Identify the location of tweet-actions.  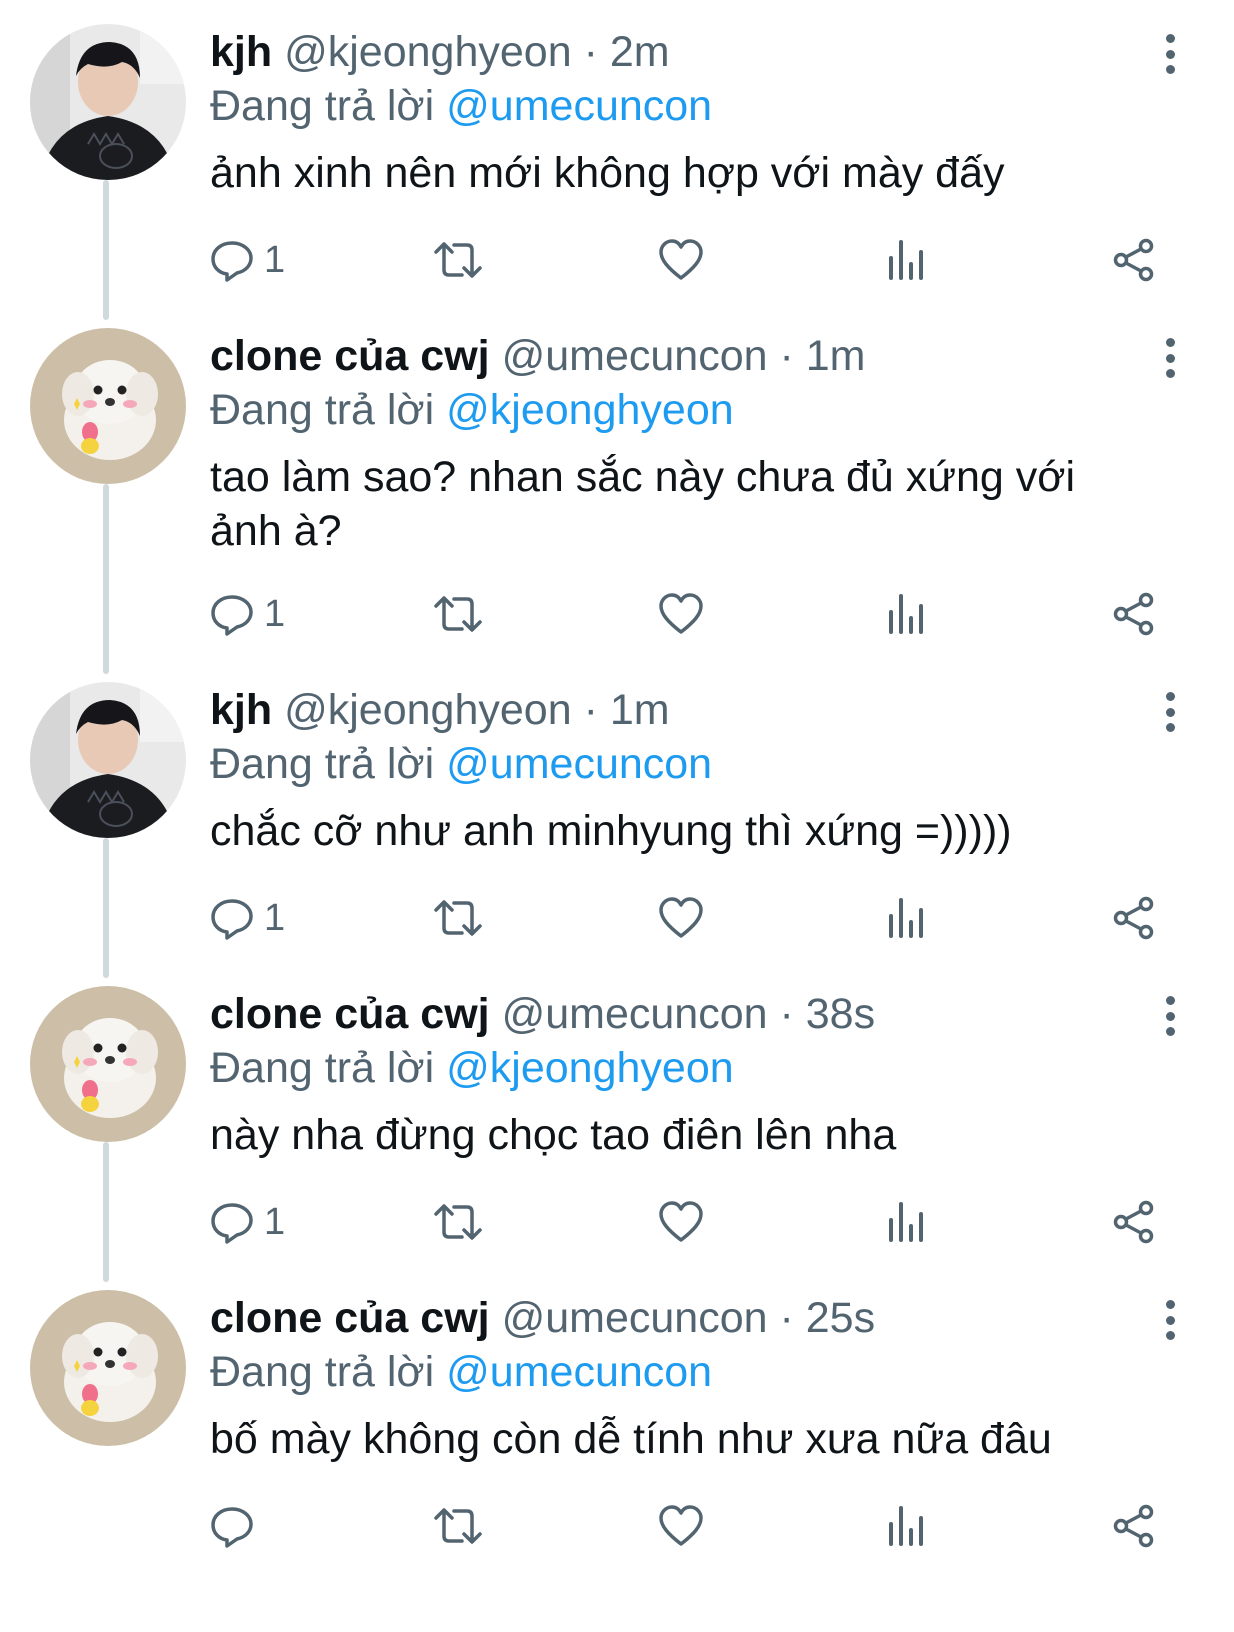
(690, 1526).